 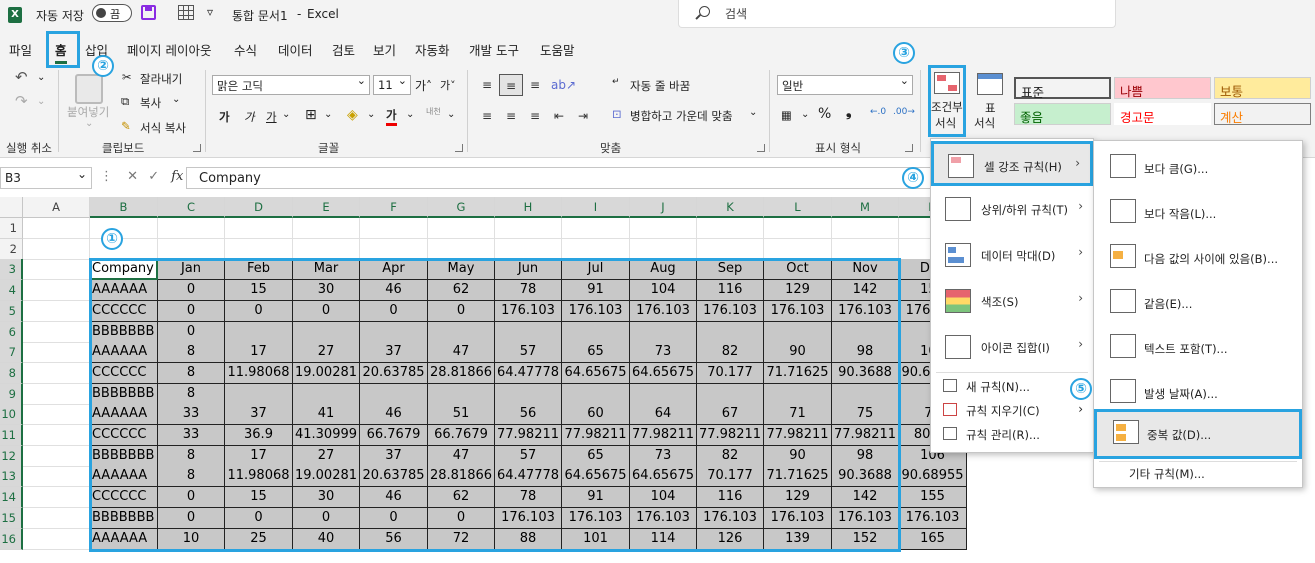 I want to click on cell-style-warning: 경고문, so click(x=1162, y=114).